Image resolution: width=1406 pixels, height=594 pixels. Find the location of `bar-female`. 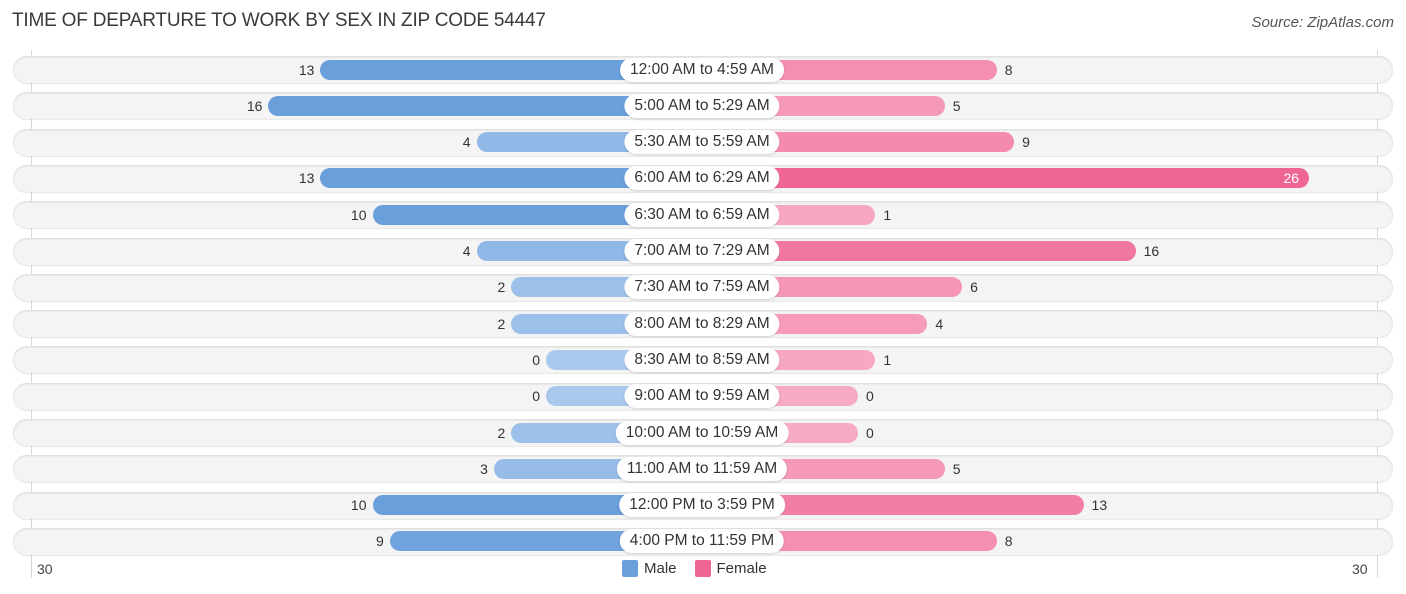

bar-female is located at coordinates (1006, 178).